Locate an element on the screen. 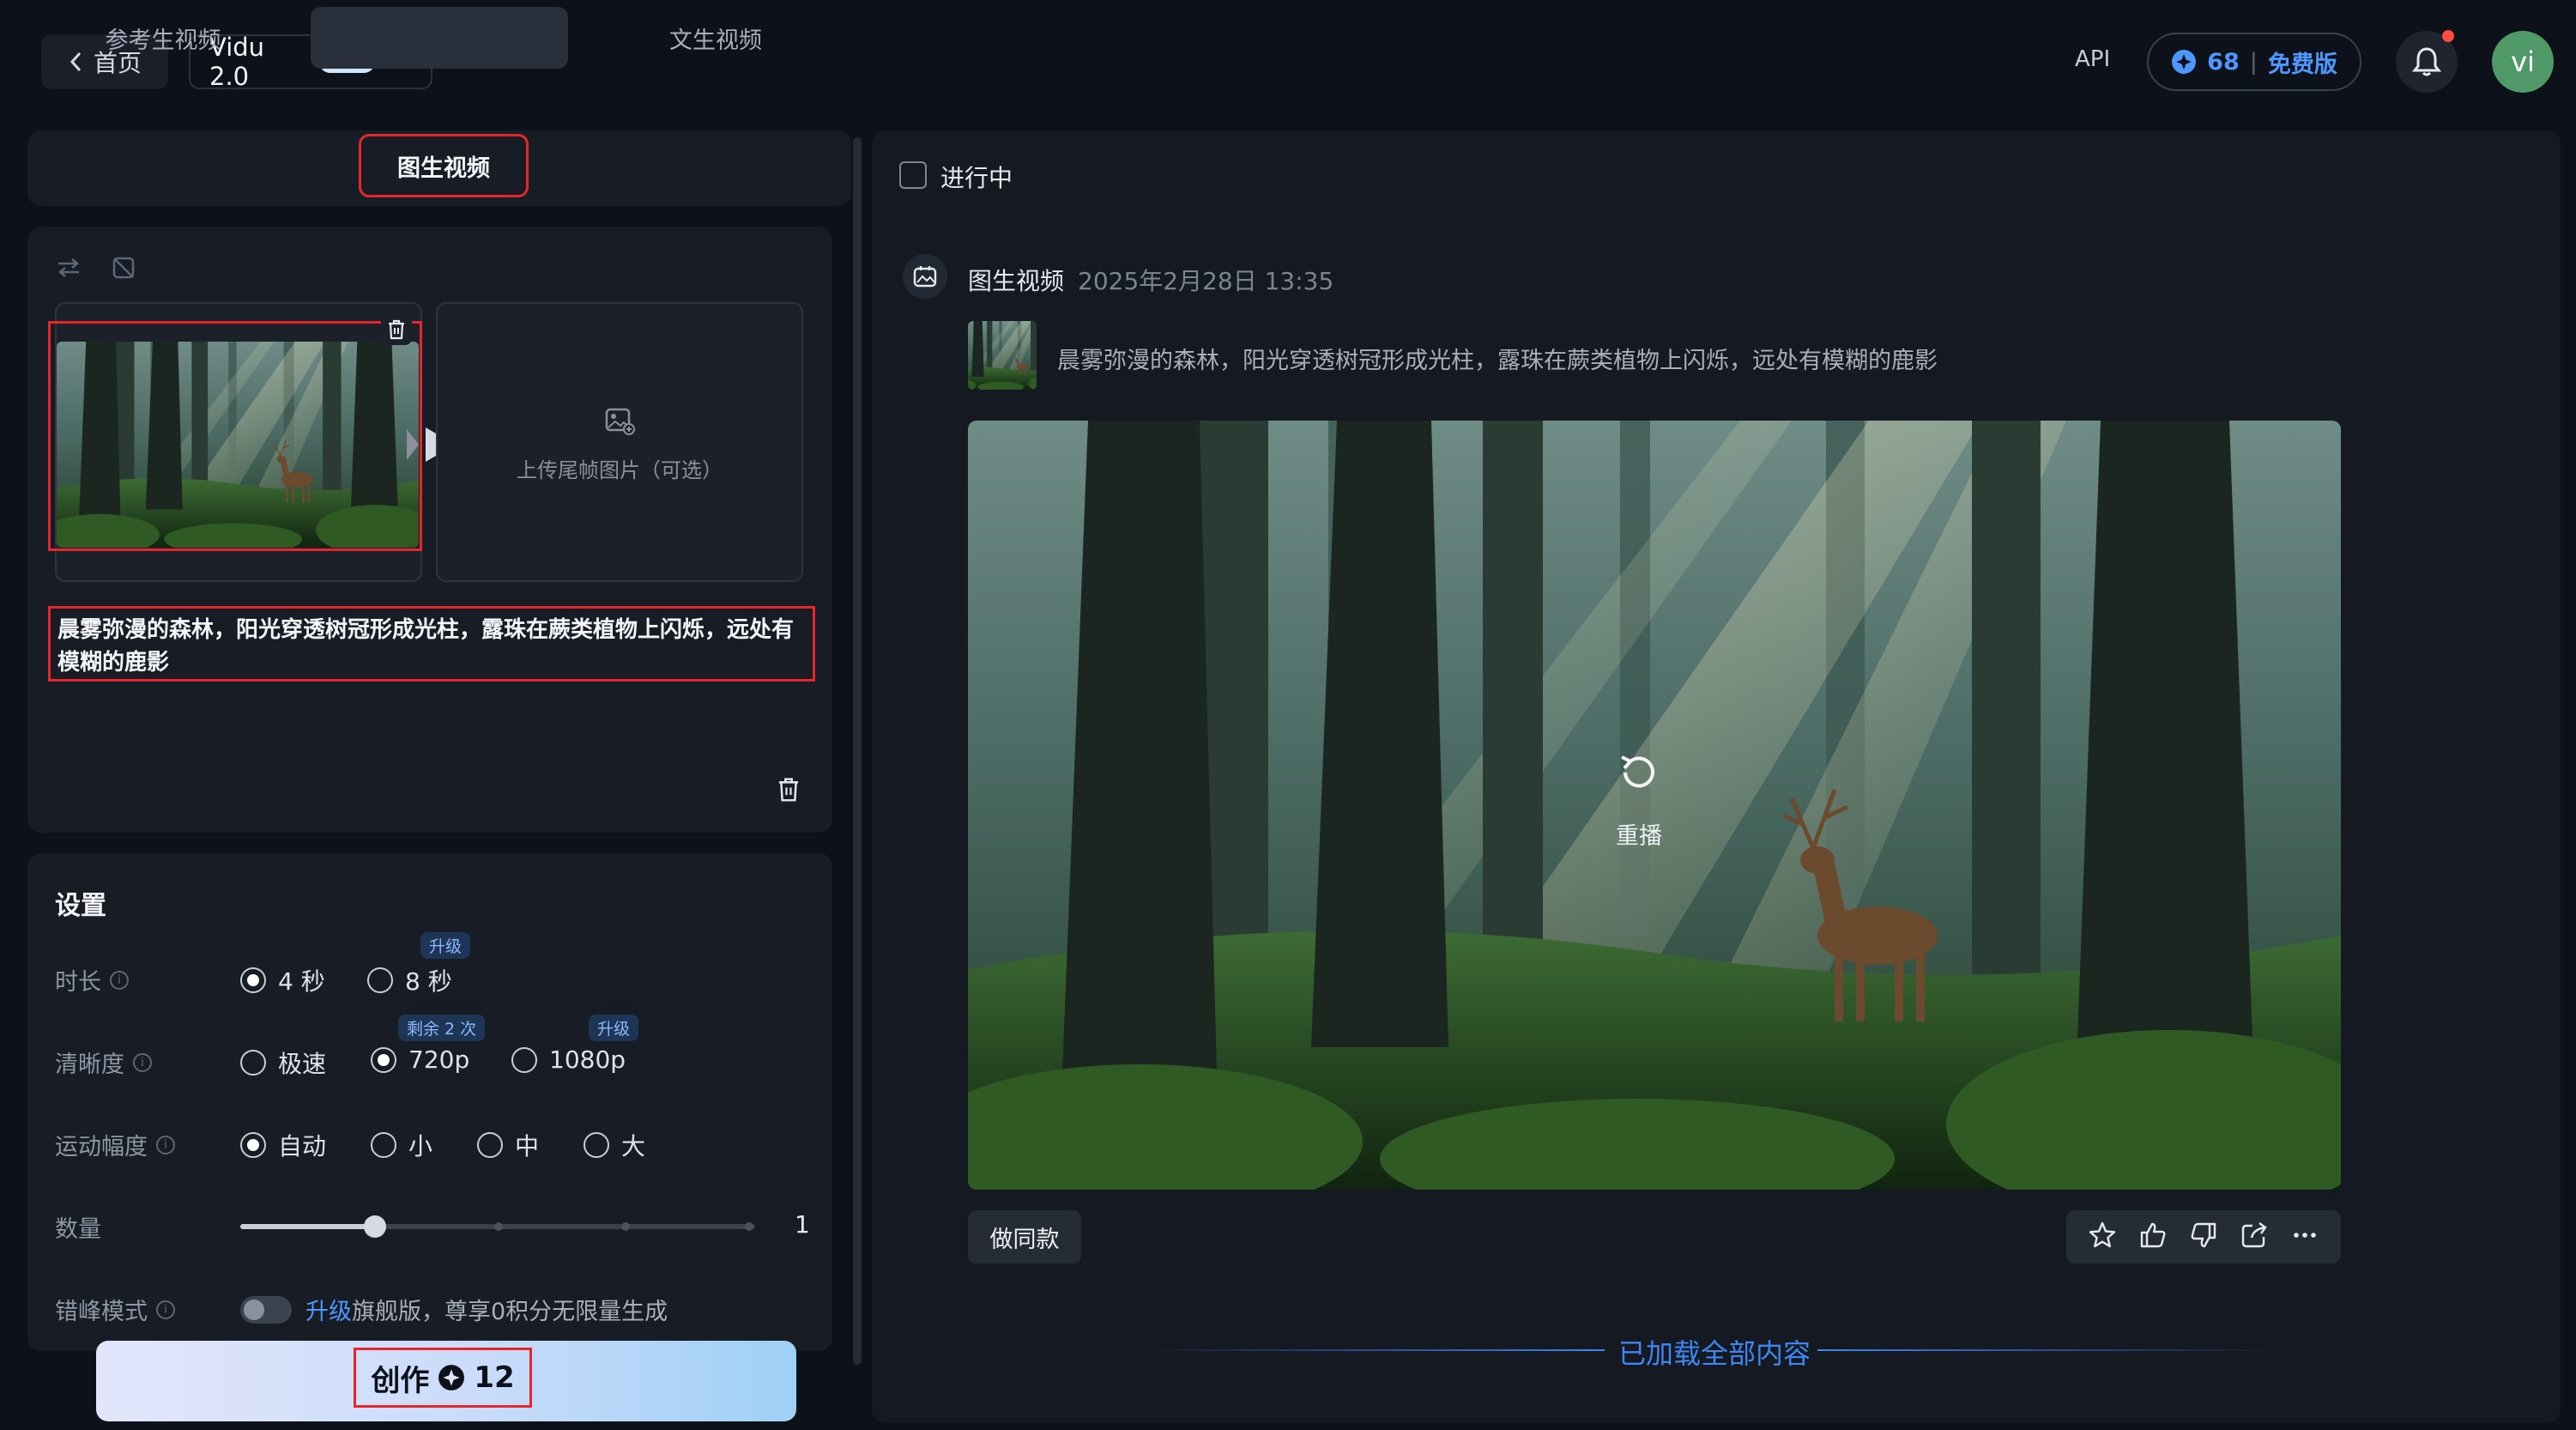 The height and width of the screenshot is (1430, 2576). motion-option-auto: 自动 is located at coordinates (283, 1145).